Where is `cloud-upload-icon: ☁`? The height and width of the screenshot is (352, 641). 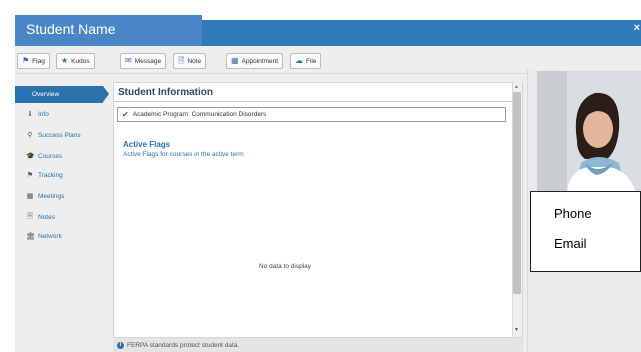 cloud-upload-icon: ☁ is located at coordinates (299, 60).